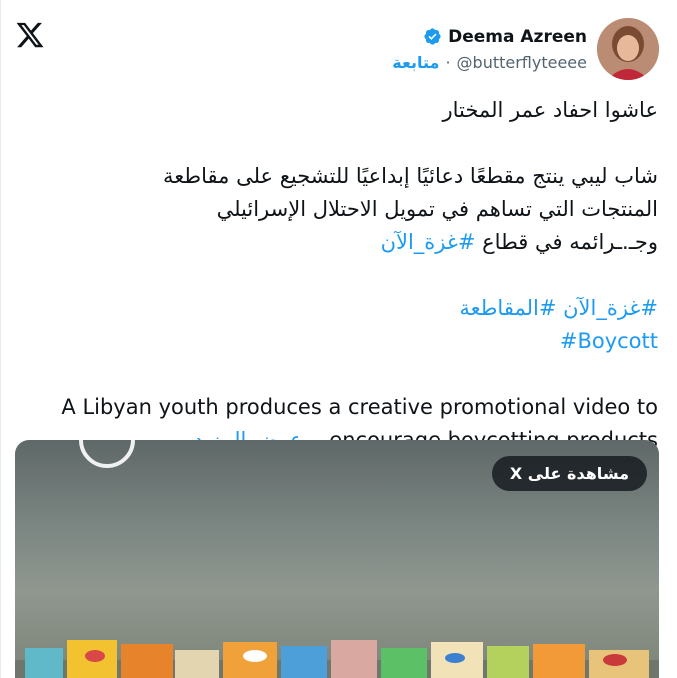  I want to click on tweet-line: عاشوا احفاد عمر المختار, so click(550, 110).